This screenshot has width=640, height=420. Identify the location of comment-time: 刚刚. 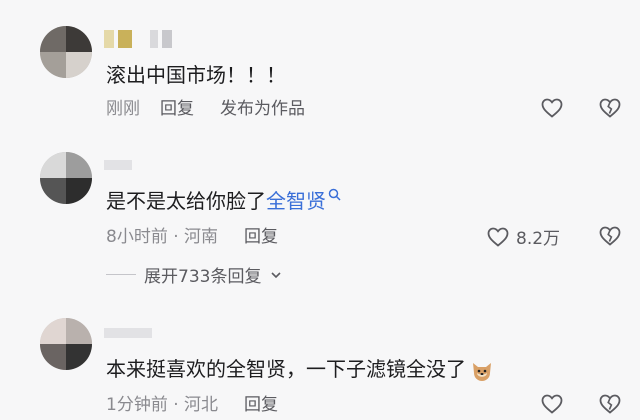
(123, 109).